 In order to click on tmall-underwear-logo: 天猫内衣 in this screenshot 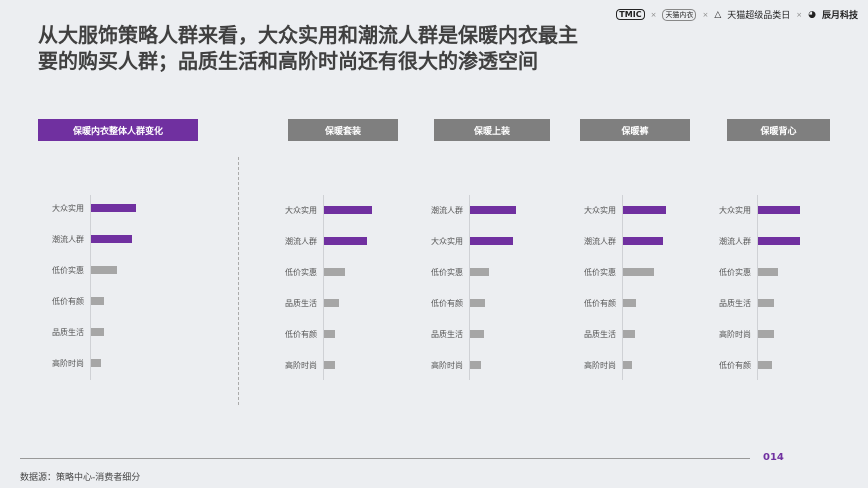, I will do `click(679, 14)`.